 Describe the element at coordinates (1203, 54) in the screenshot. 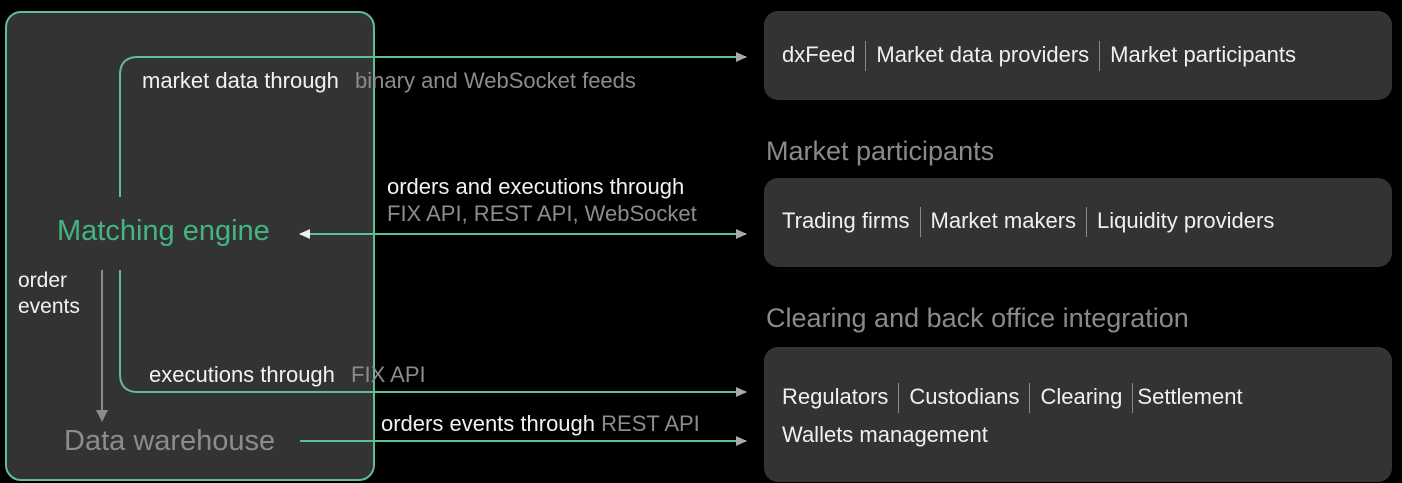

I see `card-item-market-participants: Market participants` at that location.